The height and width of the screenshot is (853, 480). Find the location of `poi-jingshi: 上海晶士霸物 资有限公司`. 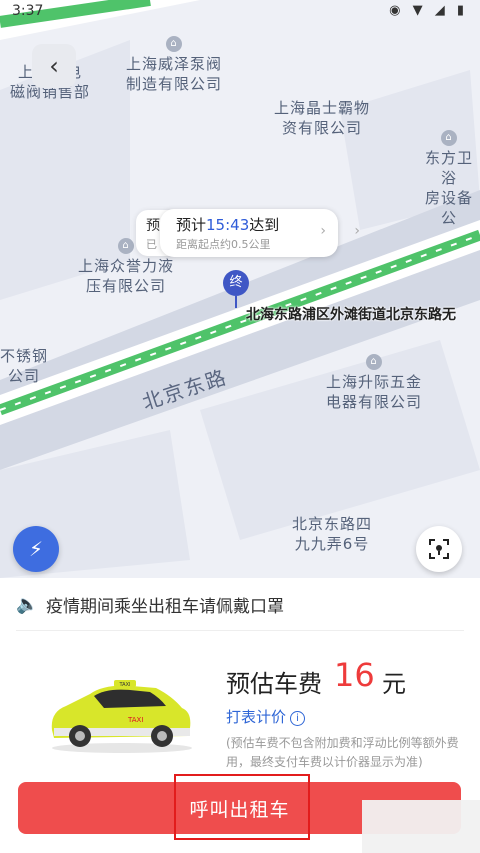

poi-jingshi: 上海晶士霸物 资有限公司 is located at coordinates (322, 118).